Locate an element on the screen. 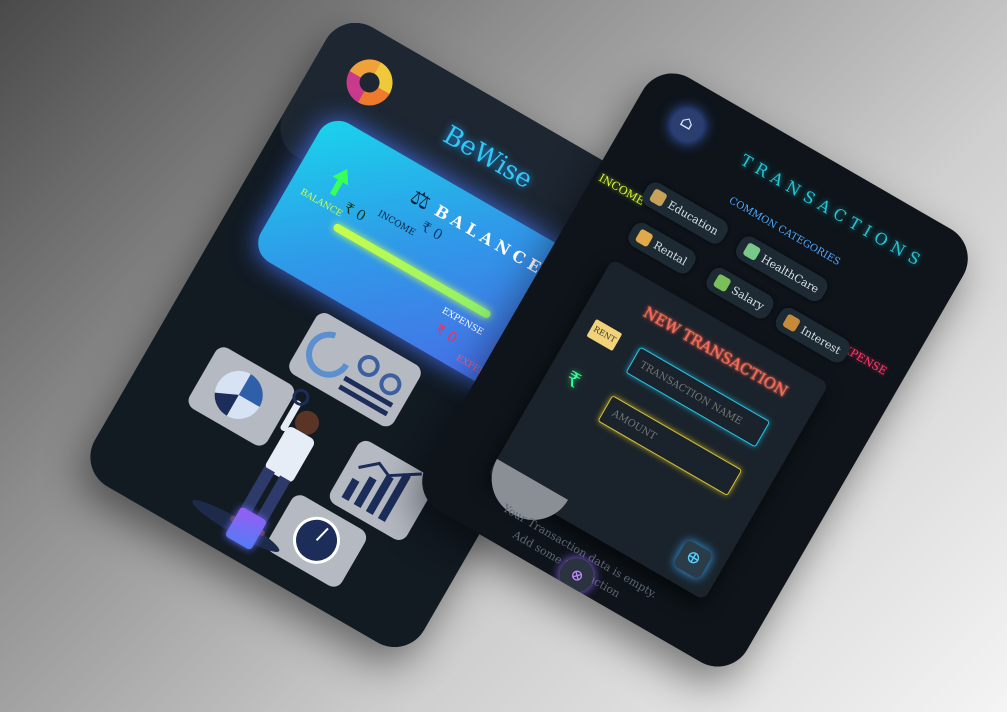 This screenshot has width=1007, height=712. rupee-icon: ₹ is located at coordinates (573, 379).